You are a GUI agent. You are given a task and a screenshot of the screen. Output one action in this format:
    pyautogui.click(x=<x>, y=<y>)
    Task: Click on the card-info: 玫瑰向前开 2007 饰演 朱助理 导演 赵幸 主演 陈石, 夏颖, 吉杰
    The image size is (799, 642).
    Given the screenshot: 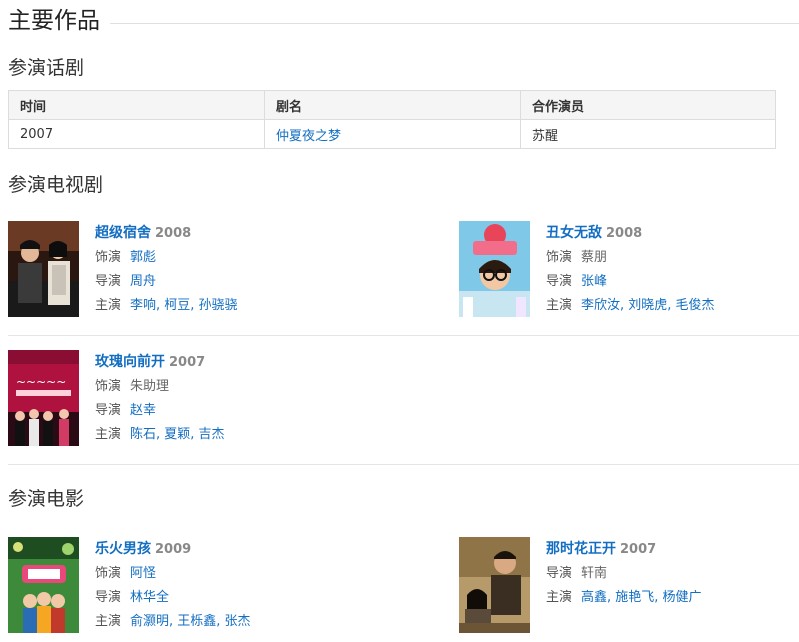 What is the action you would take?
    pyautogui.click(x=160, y=398)
    